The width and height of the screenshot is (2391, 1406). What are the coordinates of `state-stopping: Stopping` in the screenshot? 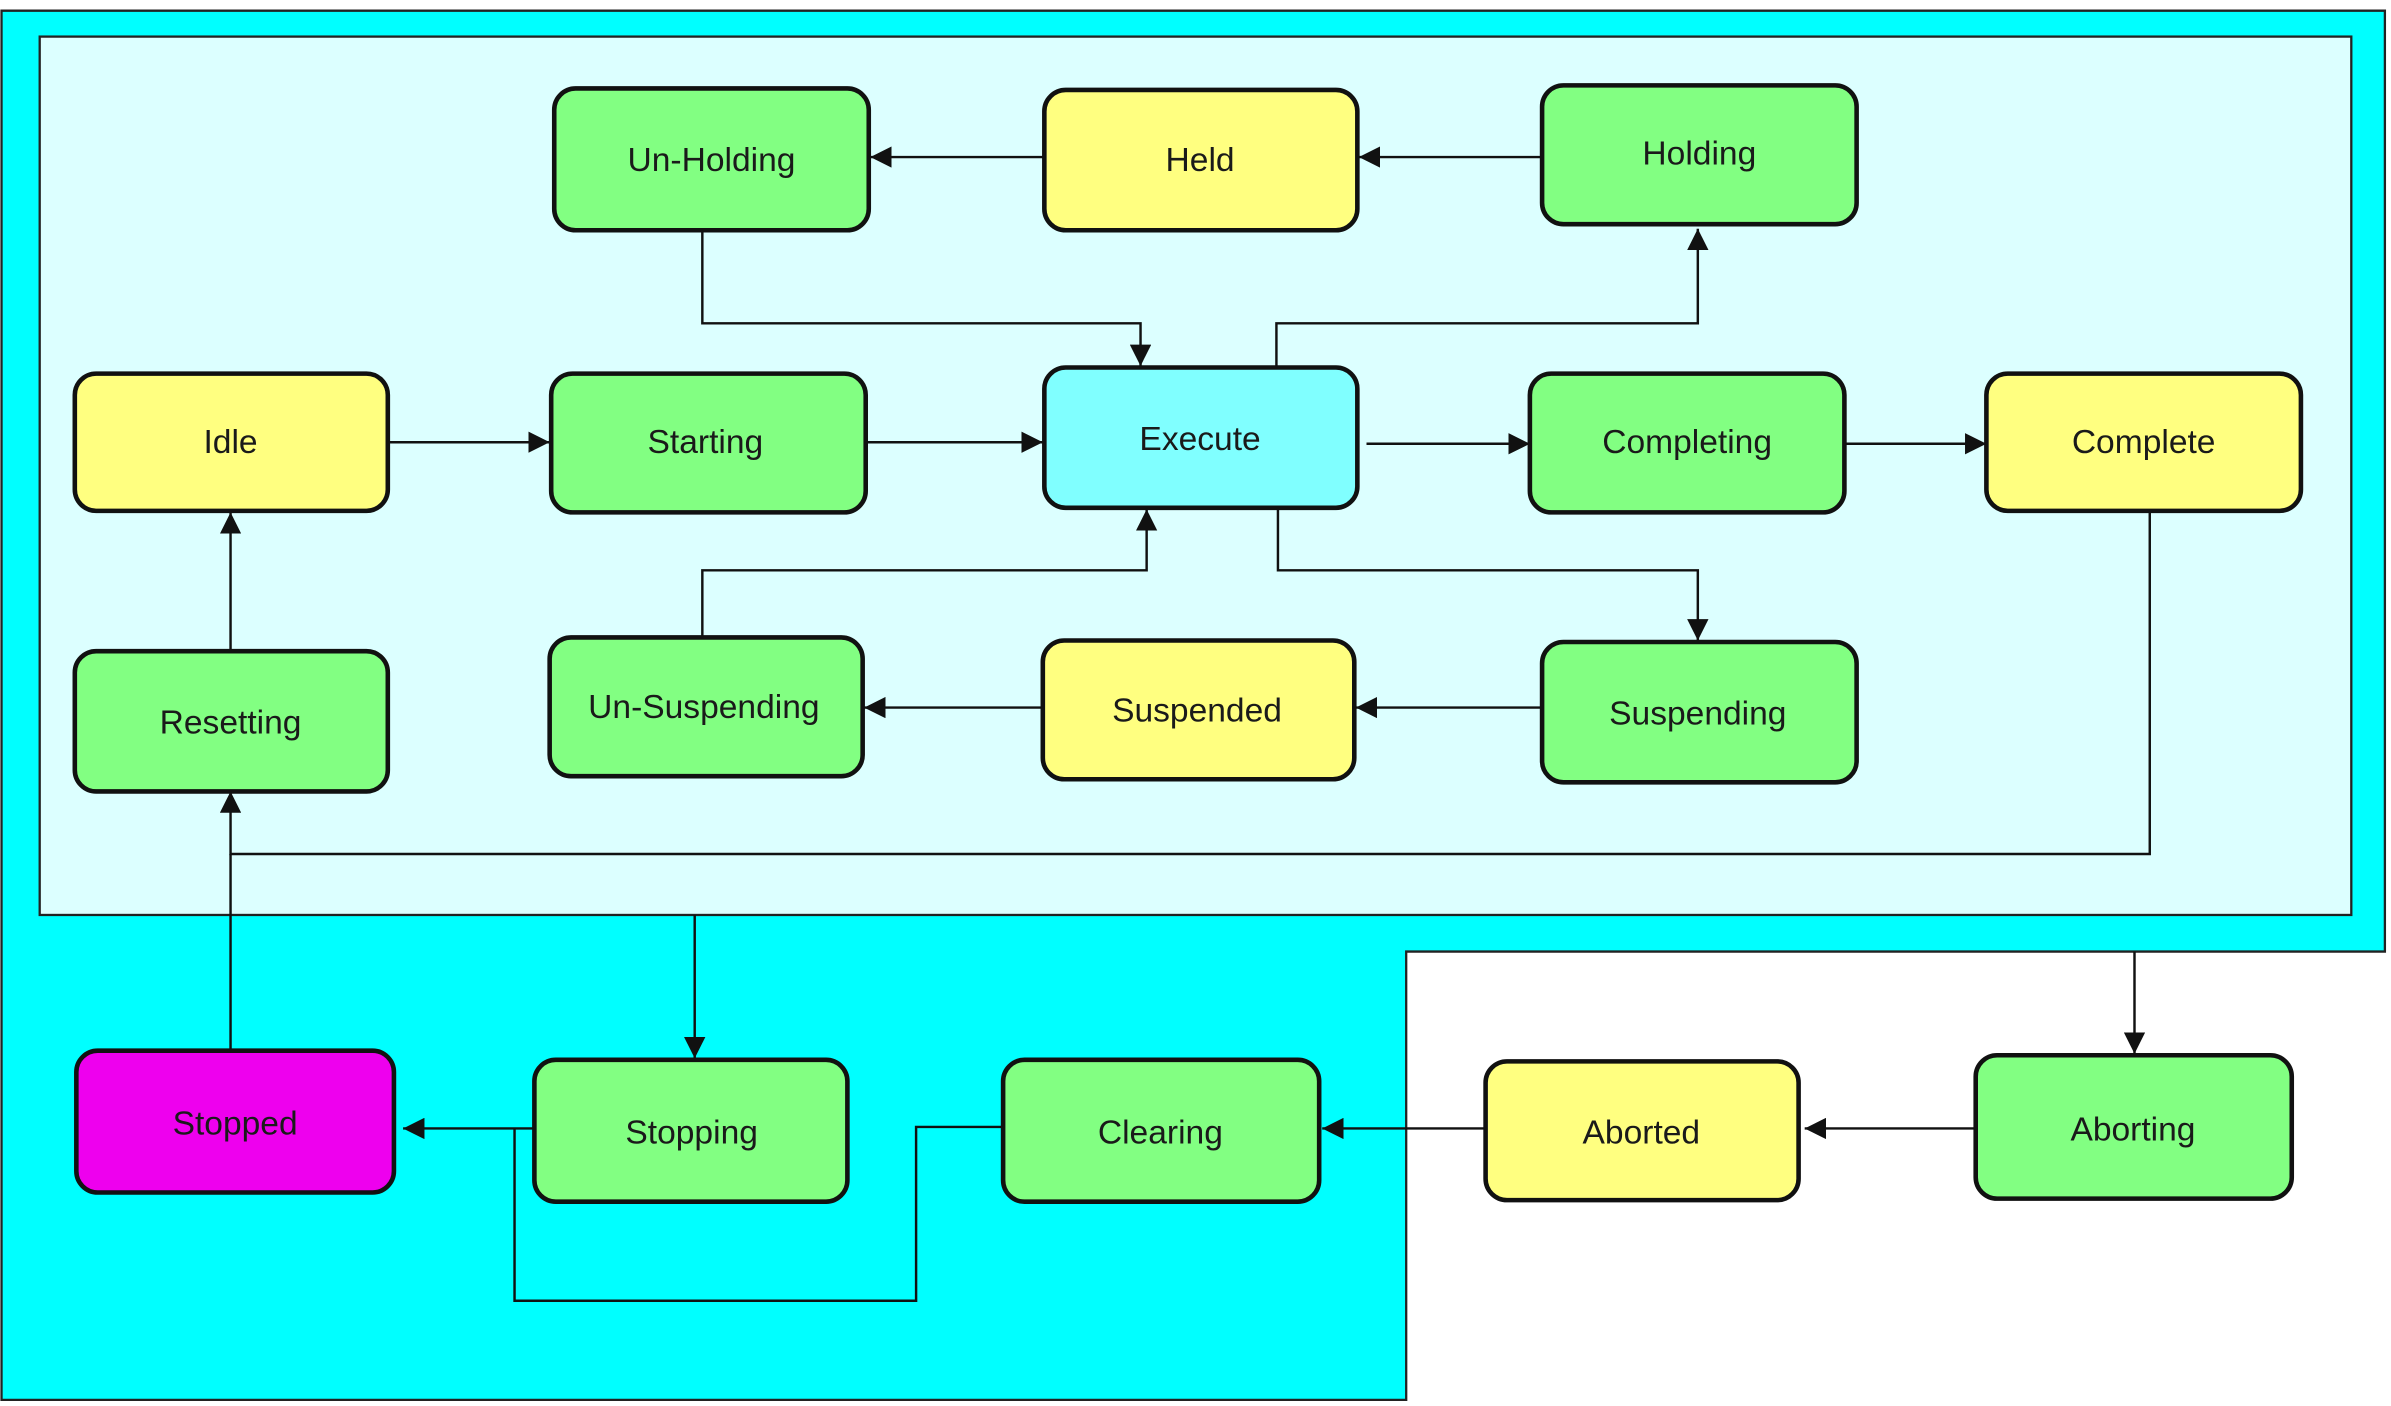 It's located at (691, 1130).